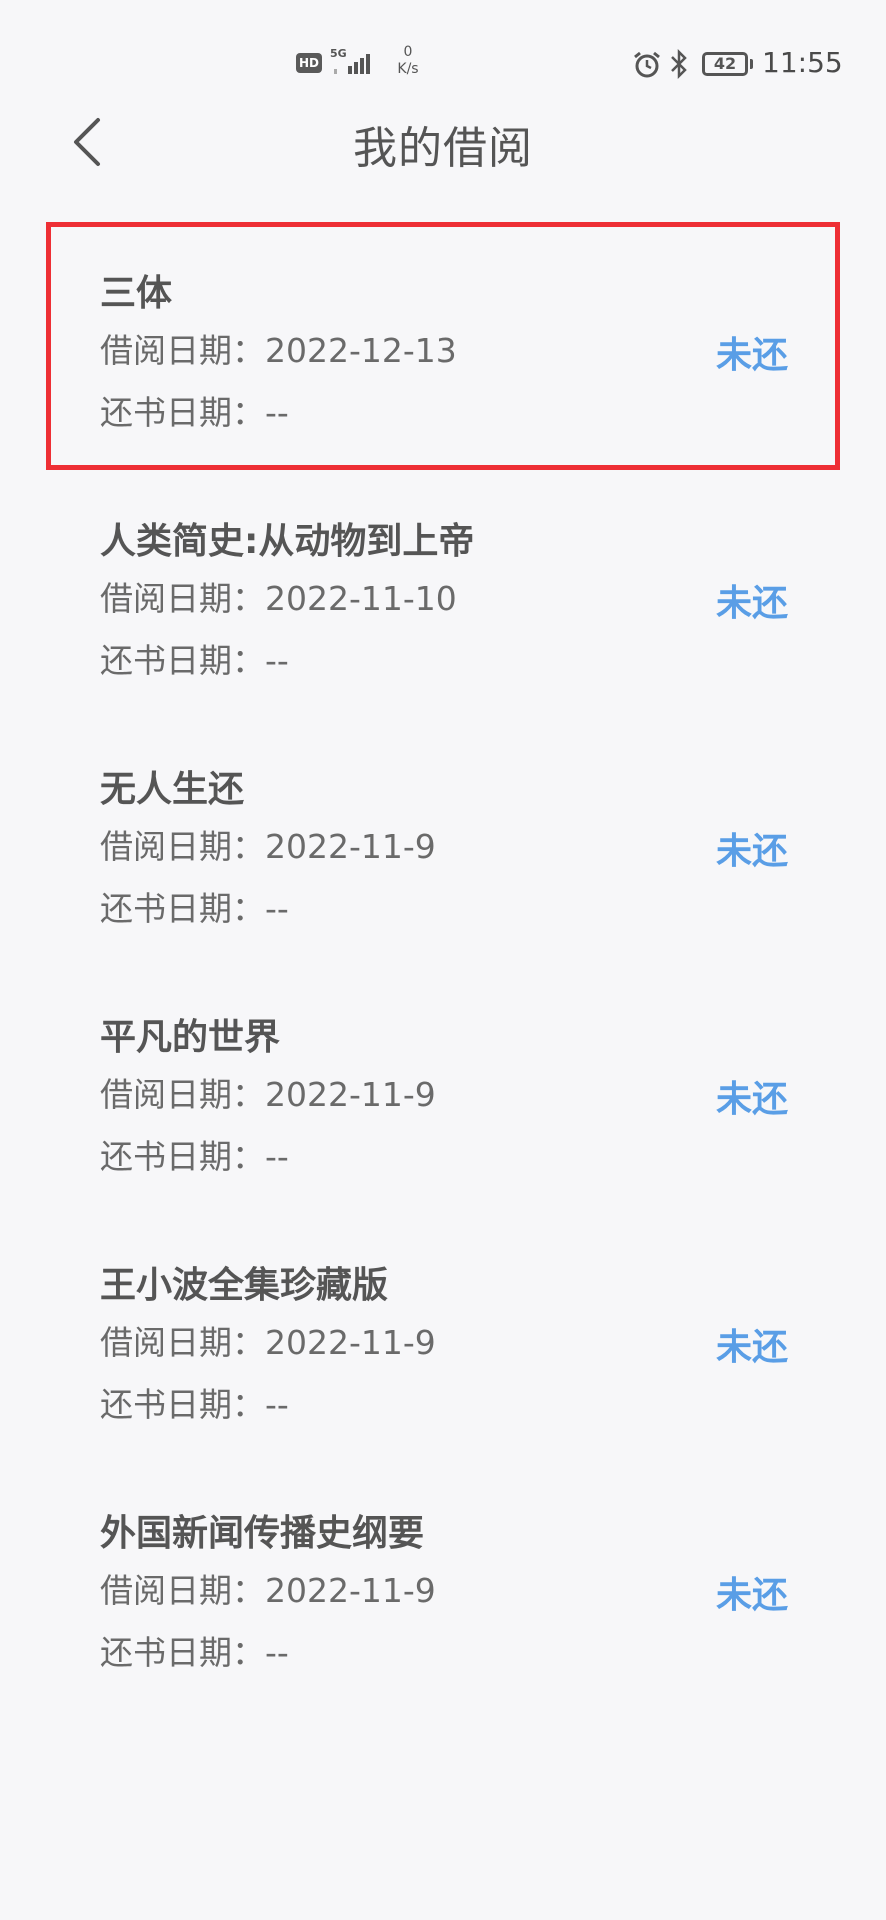 Image resolution: width=886 pixels, height=1920 pixels. I want to click on bluetooth-icon, so click(679, 64).